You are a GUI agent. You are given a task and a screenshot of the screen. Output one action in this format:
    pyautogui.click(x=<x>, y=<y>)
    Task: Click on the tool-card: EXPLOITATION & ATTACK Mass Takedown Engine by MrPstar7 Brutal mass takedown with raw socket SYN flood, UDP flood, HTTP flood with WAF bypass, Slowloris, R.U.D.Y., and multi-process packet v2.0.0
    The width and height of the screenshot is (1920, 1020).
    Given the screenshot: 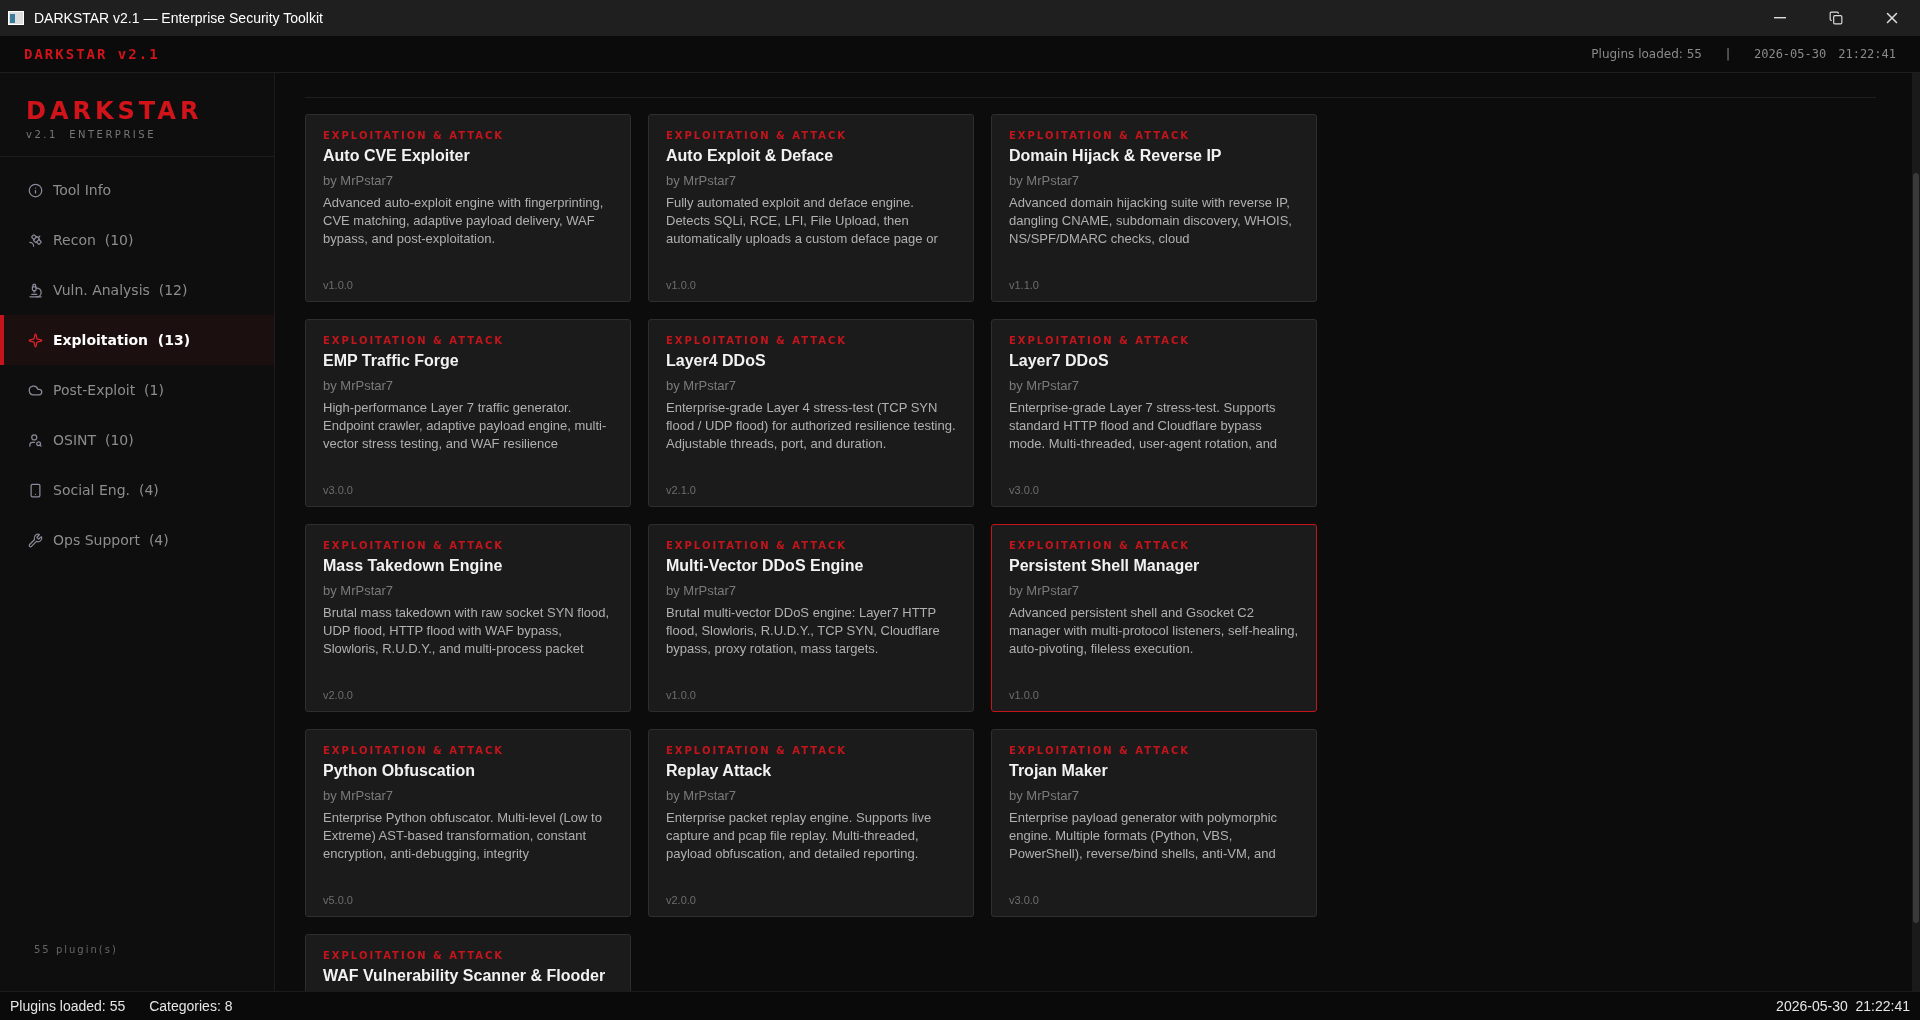 What is the action you would take?
    pyautogui.click(x=468, y=618)
    